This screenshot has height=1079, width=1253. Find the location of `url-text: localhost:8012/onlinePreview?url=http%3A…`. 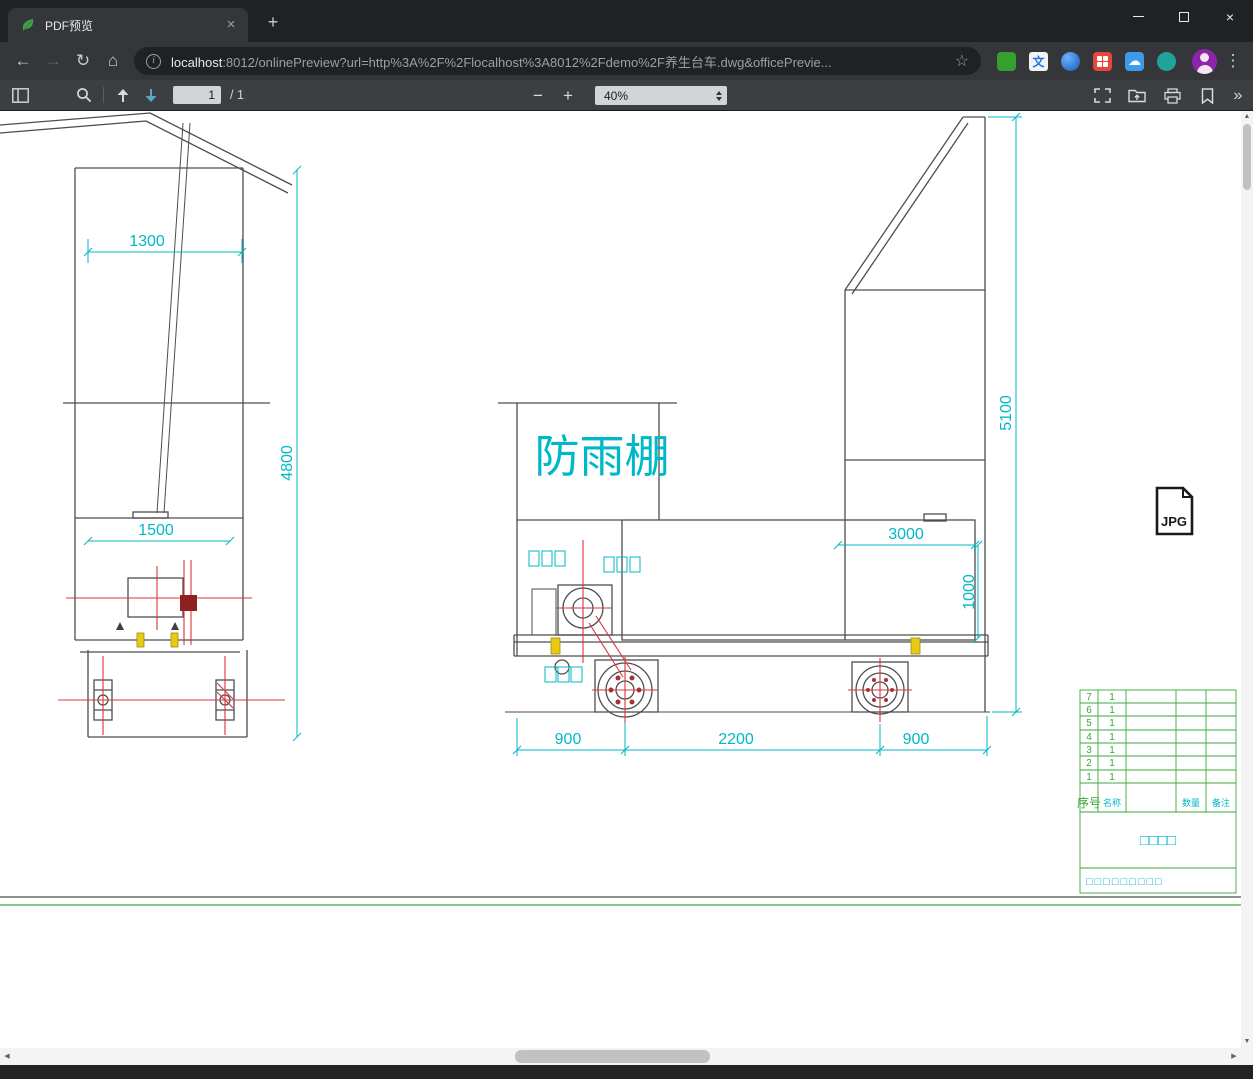

url-text: localhost:8012/onlinePreview?url=http%3A… is located at coordinates (559, 61).